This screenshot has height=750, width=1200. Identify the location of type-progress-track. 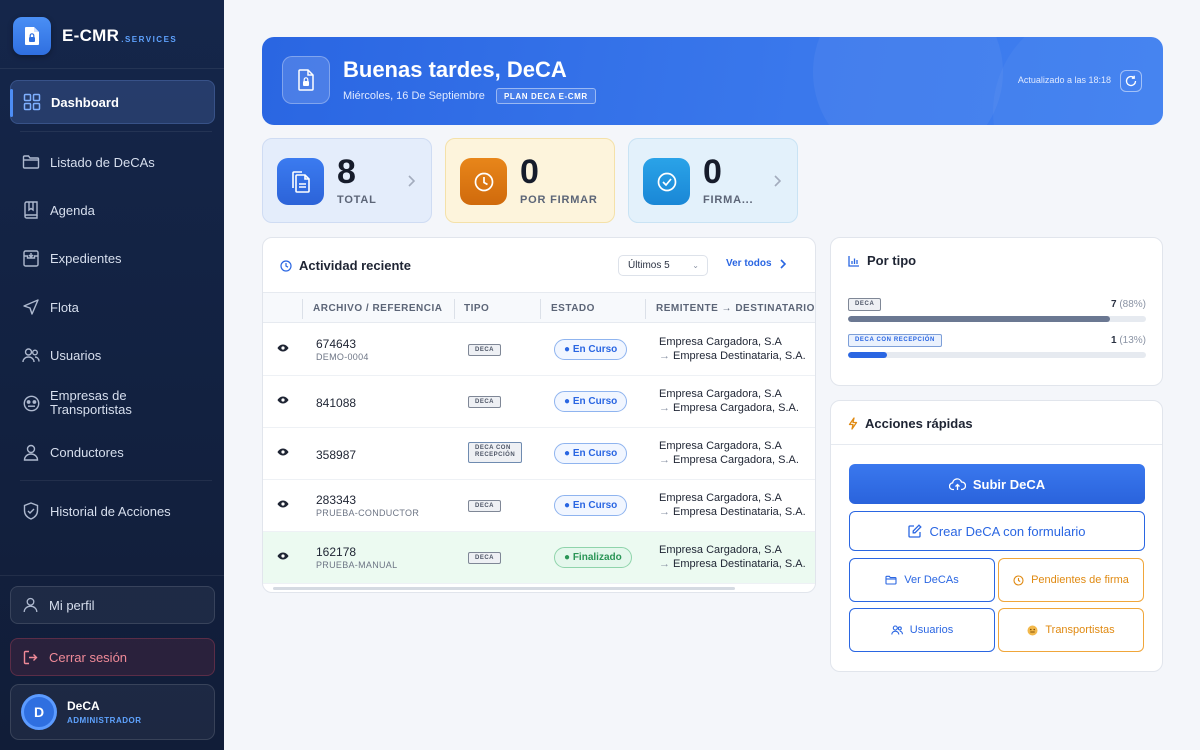
(997, 355).